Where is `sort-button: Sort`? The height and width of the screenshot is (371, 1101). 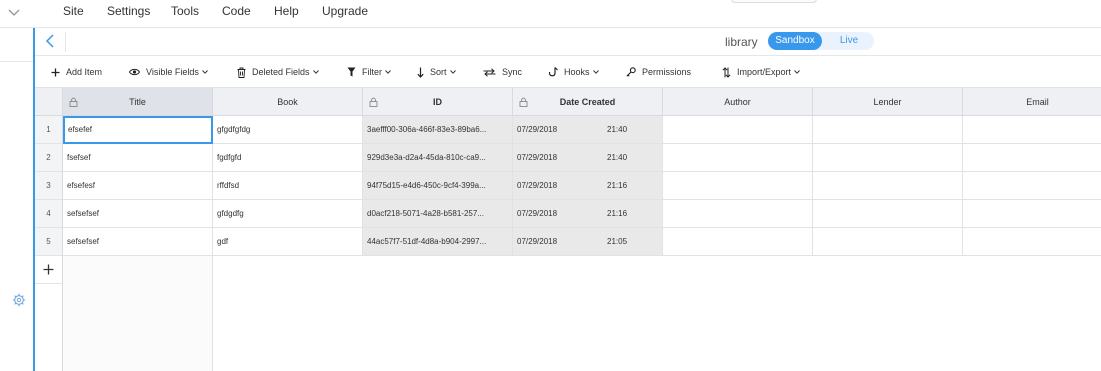 sort-button: Sort is located at coordinates (436, 72).